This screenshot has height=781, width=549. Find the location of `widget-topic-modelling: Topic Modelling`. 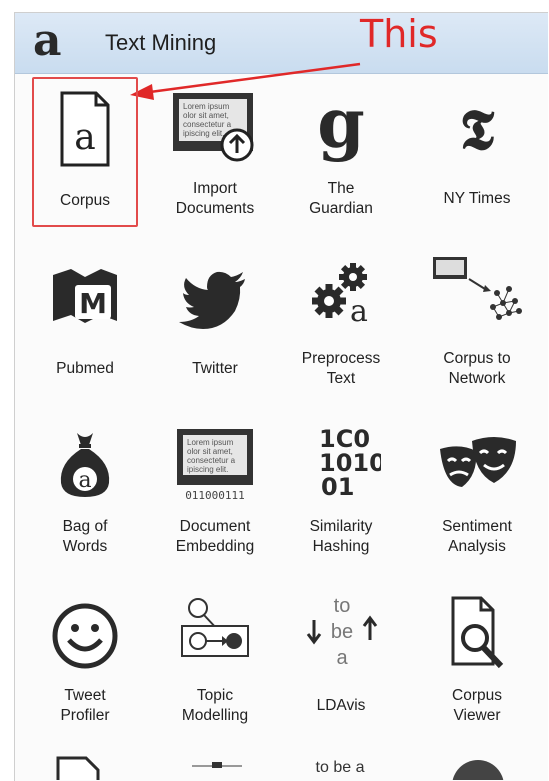

widget-topic-modelling: Topic Modelling is located at coordinates (215, 659).